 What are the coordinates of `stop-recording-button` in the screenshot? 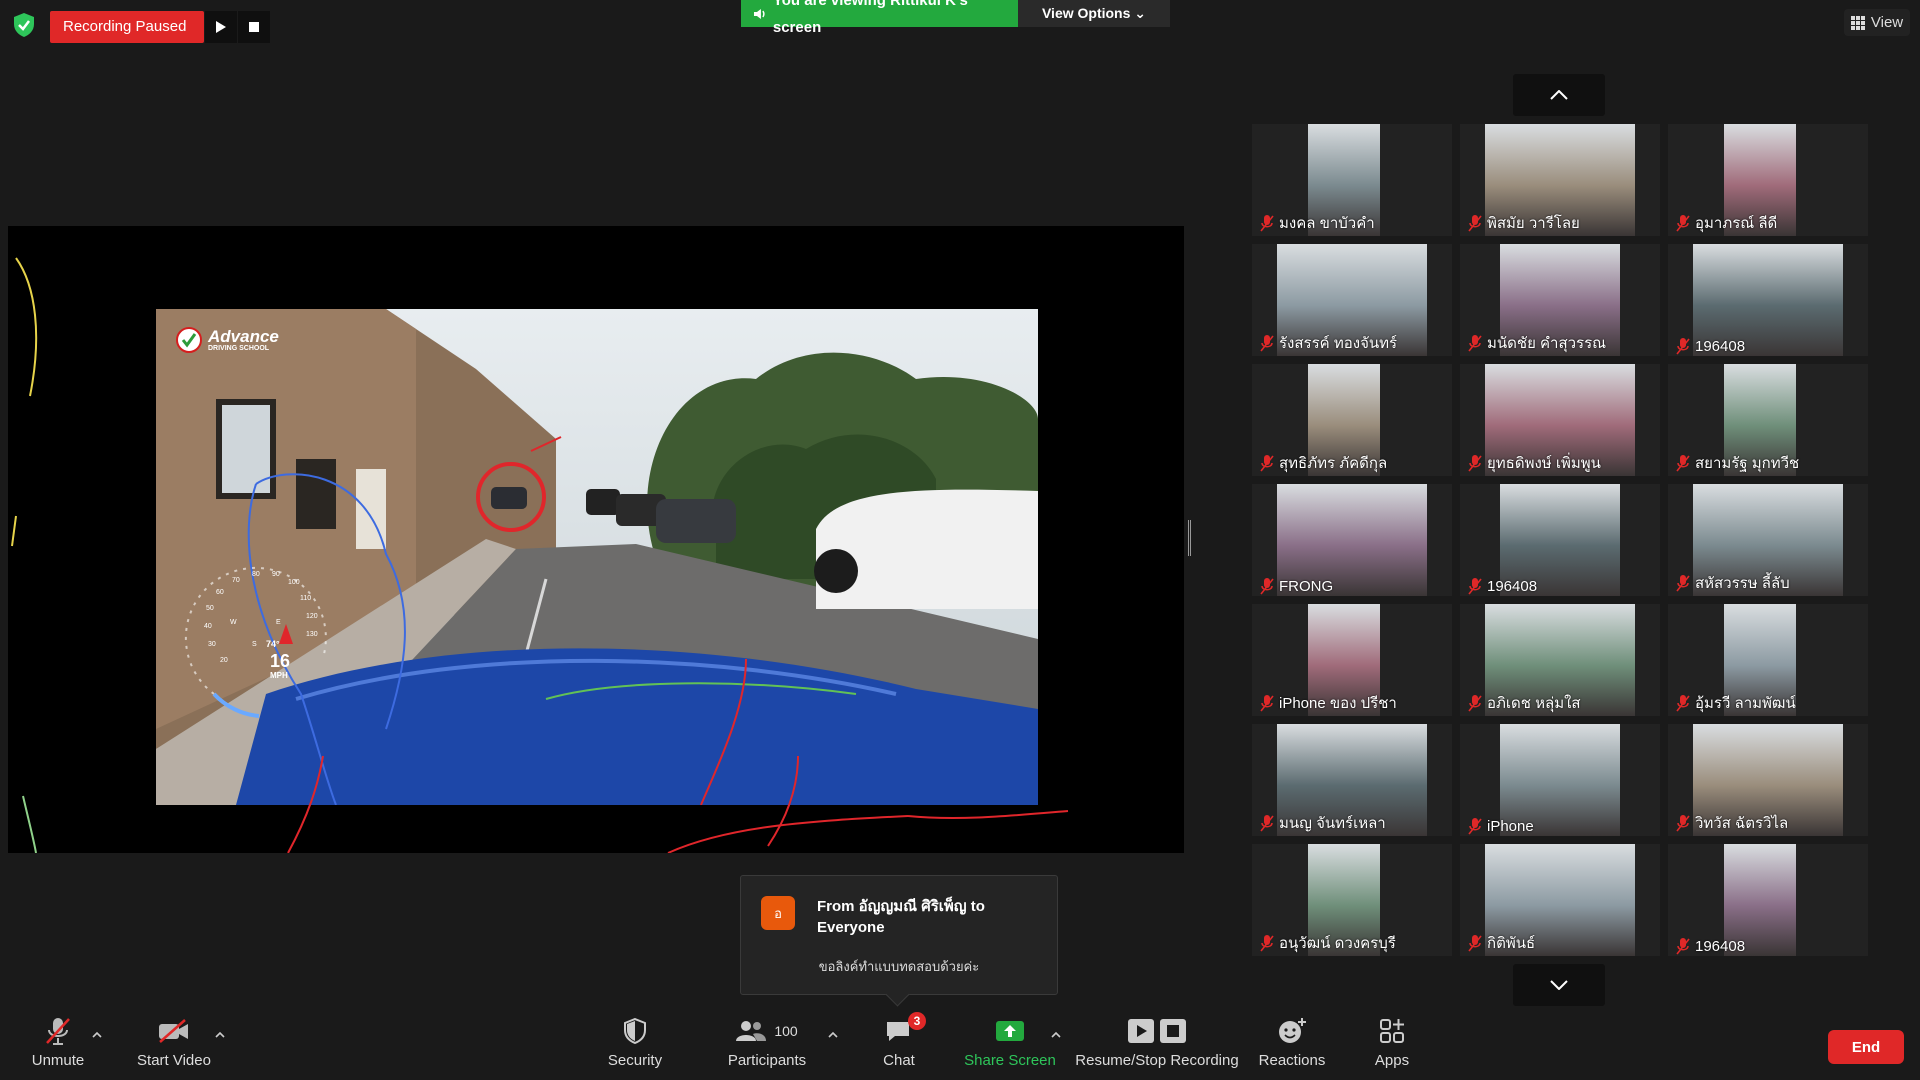 It's located at (254, 27).